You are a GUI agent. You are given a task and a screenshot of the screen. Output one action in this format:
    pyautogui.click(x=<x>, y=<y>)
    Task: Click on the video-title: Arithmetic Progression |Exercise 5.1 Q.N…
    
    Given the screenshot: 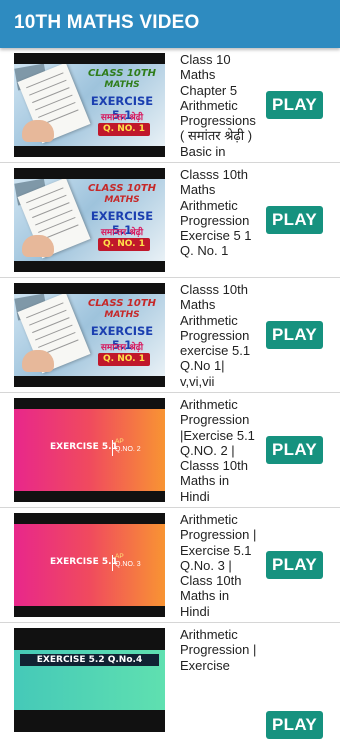 What is the action you would take?
    pyautogui.click(x=217, y=450)
    